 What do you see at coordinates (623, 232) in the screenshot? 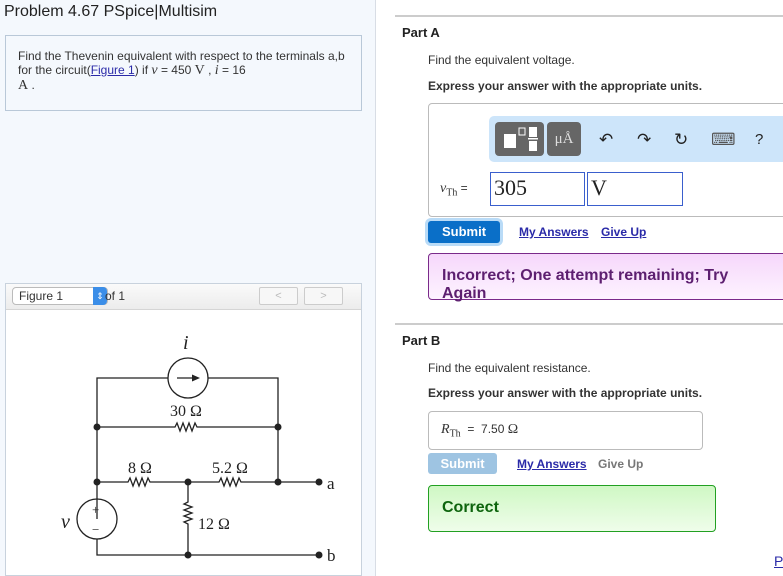
I see `give-up-link-a: Give Up` at bounding box center [623, 232].